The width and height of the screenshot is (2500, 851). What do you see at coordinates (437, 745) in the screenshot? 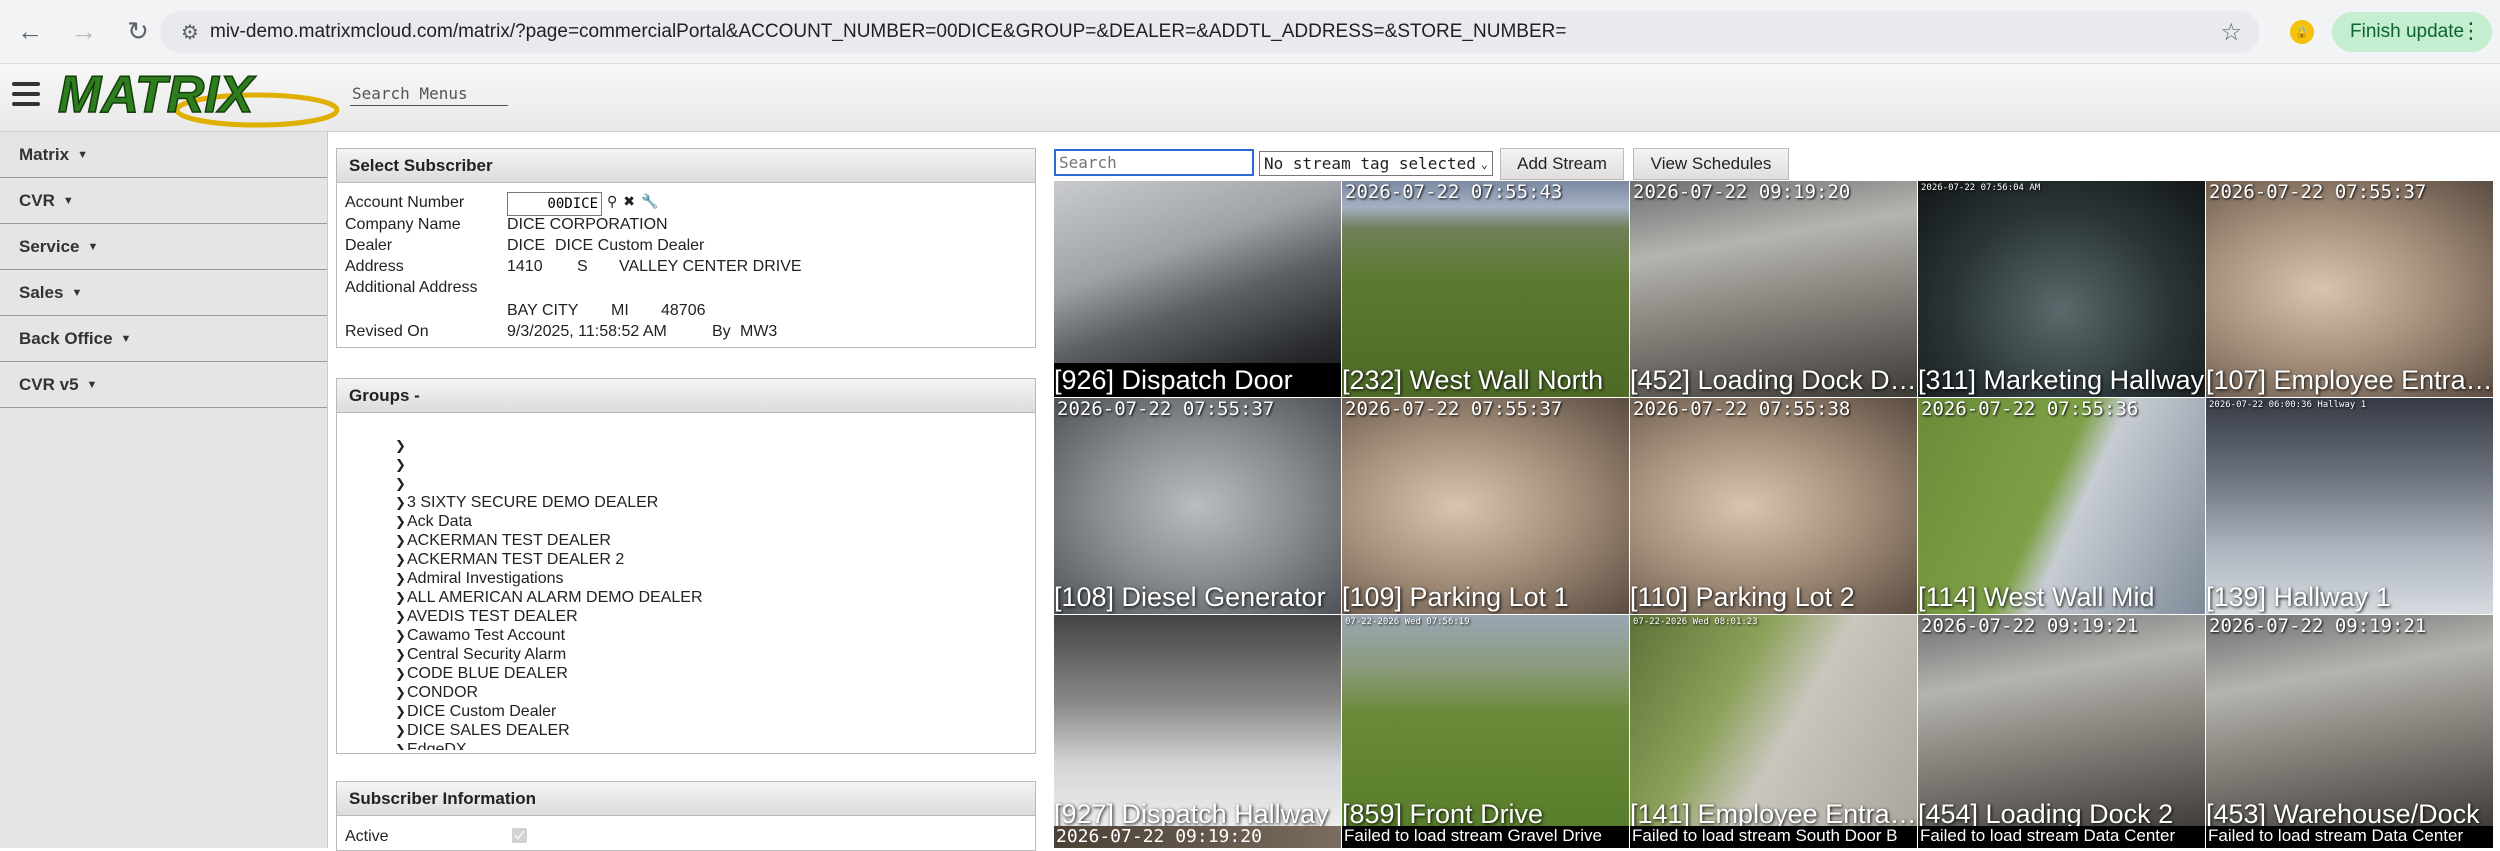
I see `group-label: EdgeDX` at bounding box center [437, 745].